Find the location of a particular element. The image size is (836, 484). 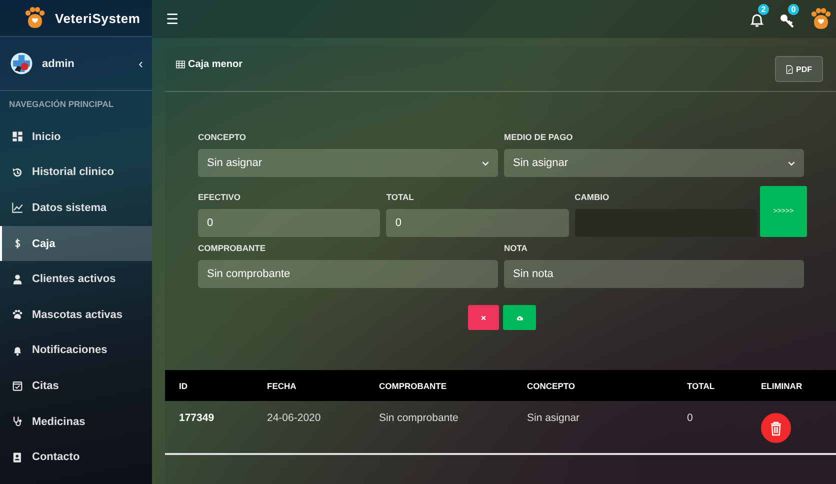

user-name: admin is located at coordinates (59, 64).